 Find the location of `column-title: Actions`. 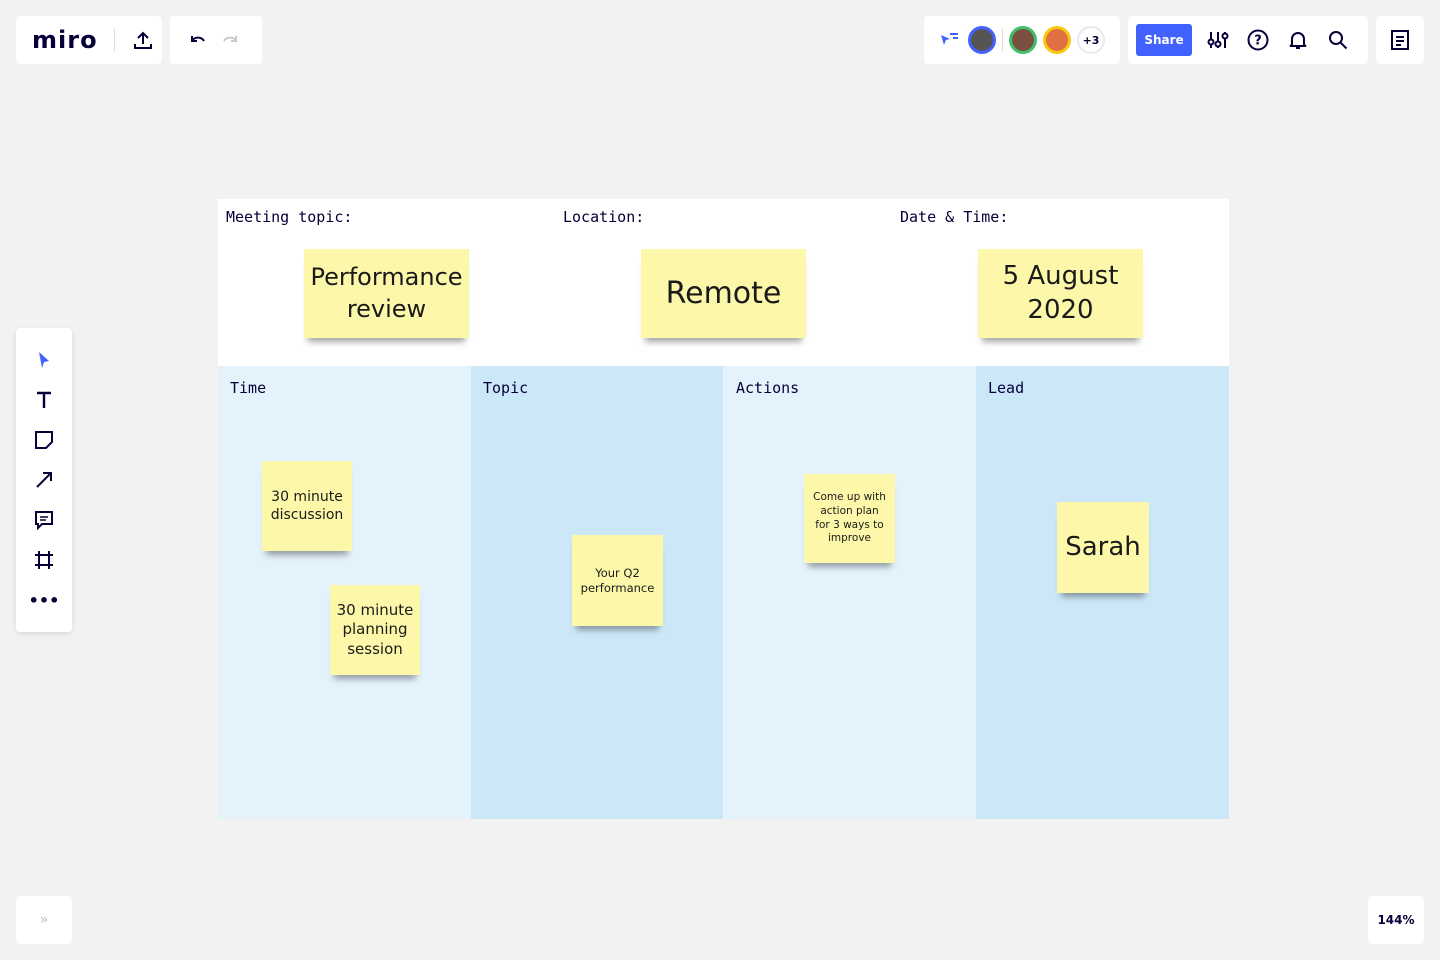

column-title: Actions is located at coordinates (768, 388).